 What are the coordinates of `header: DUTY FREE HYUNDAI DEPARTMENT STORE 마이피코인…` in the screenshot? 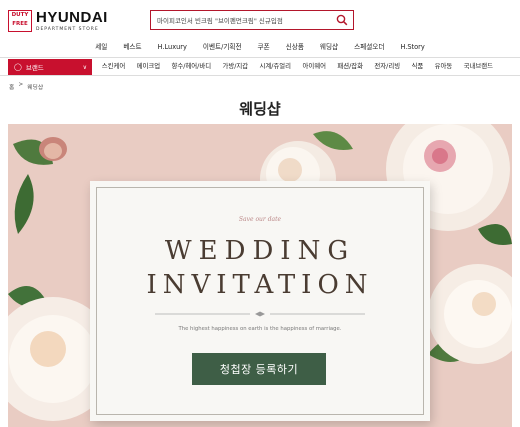 It's located at (260, 19).